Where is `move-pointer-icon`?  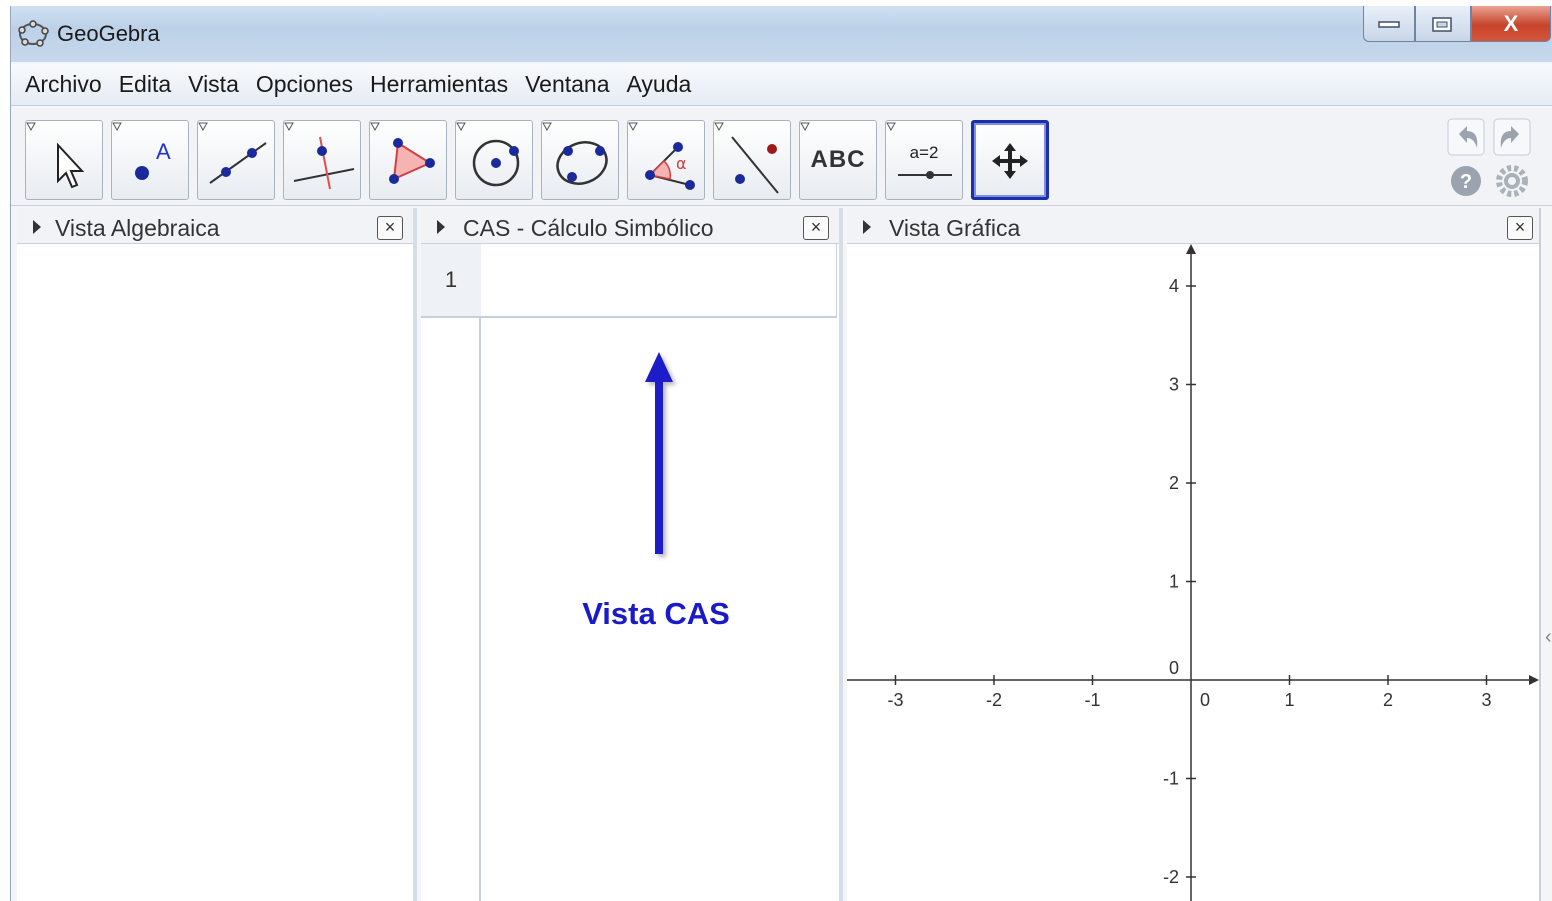
move-pointer-icon is located at coordinates (71, 165).